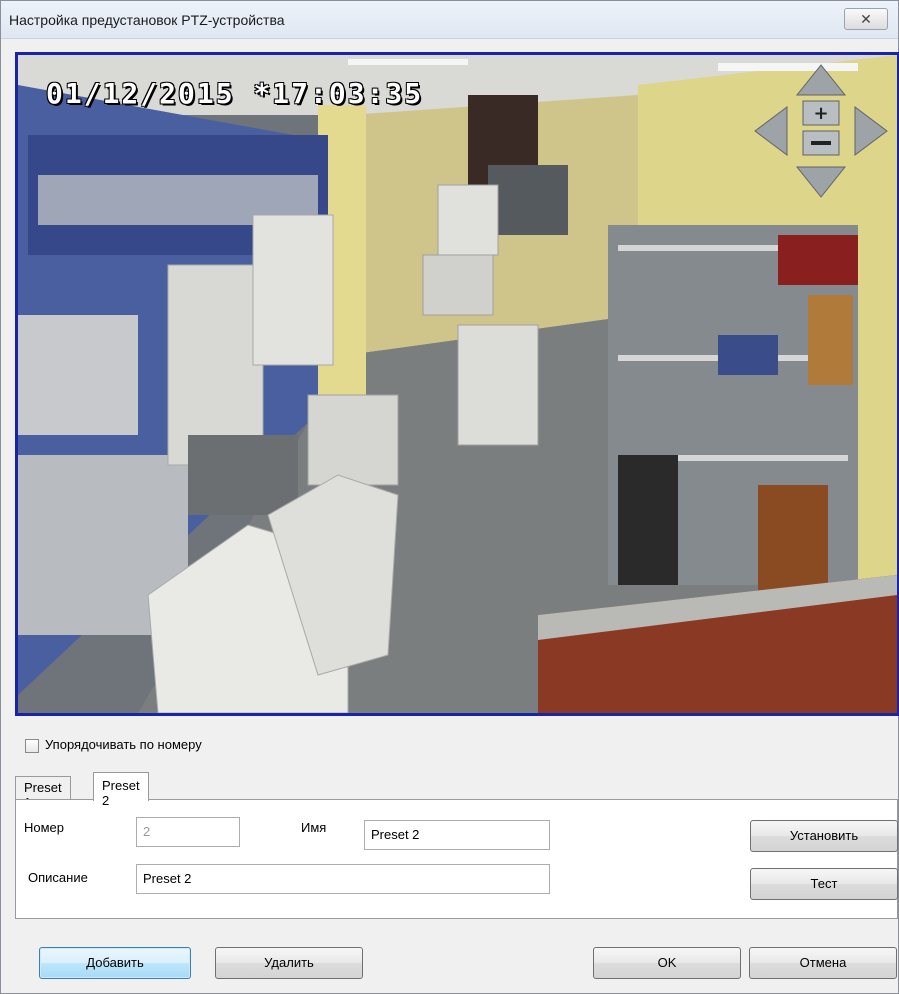  Describe the element at coordinates (32, 745) in the screenshot. I see `sort-by-number-checkbox` at that location.